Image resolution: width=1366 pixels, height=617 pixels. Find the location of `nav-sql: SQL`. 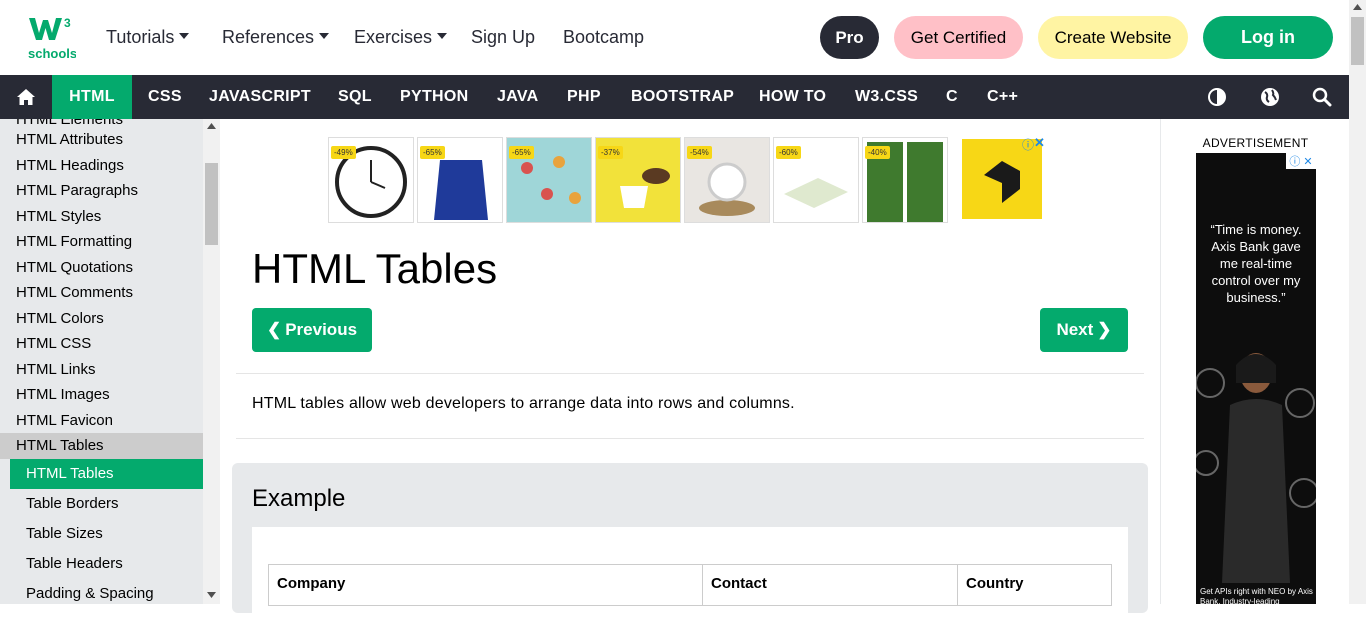

nav-sql: SQL is located at coordinates (355, 97).